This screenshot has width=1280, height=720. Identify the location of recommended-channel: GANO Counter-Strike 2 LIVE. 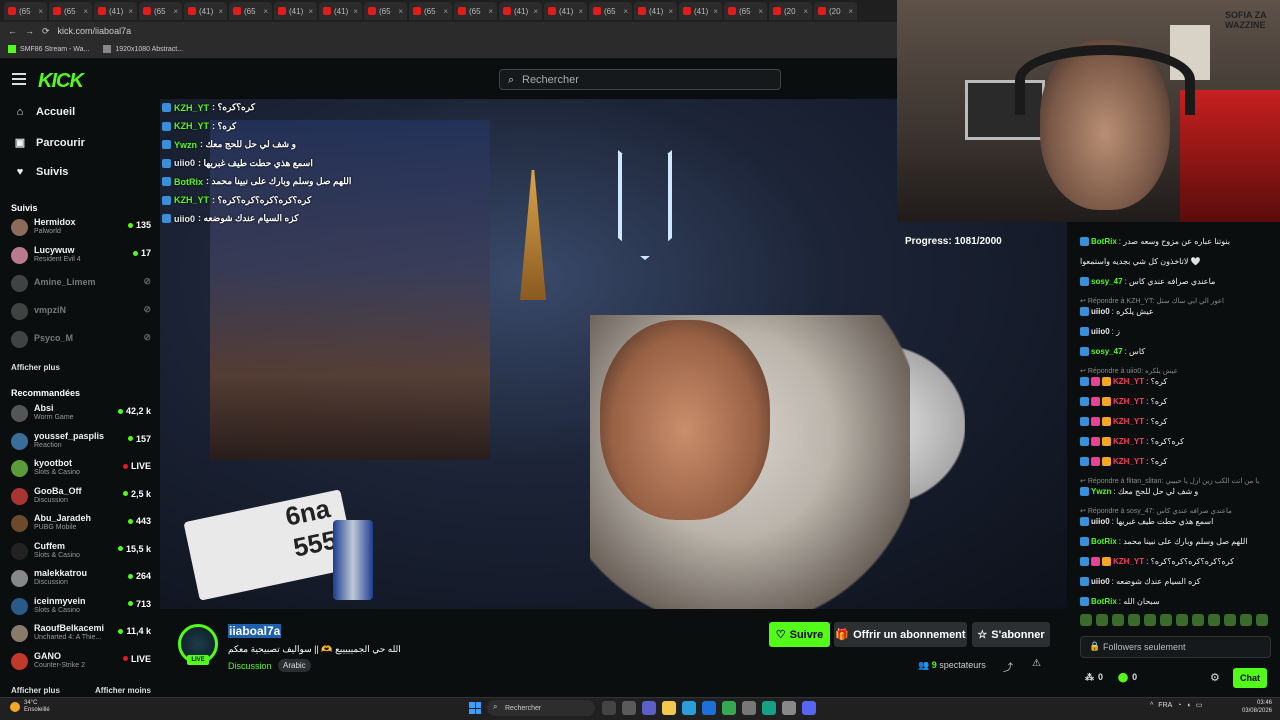
(81, 661).